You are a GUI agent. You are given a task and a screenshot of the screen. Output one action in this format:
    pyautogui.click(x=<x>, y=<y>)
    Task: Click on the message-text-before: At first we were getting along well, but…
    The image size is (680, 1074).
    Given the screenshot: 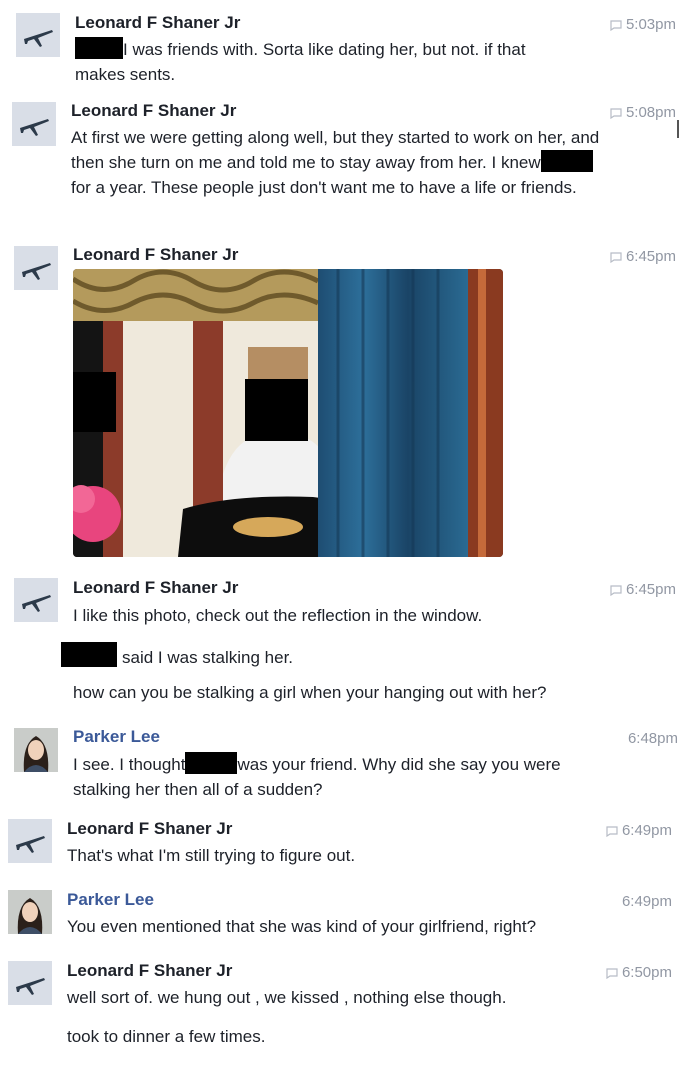 What is the action you would take?
    pyautogui.click(x=335, y=150)
    